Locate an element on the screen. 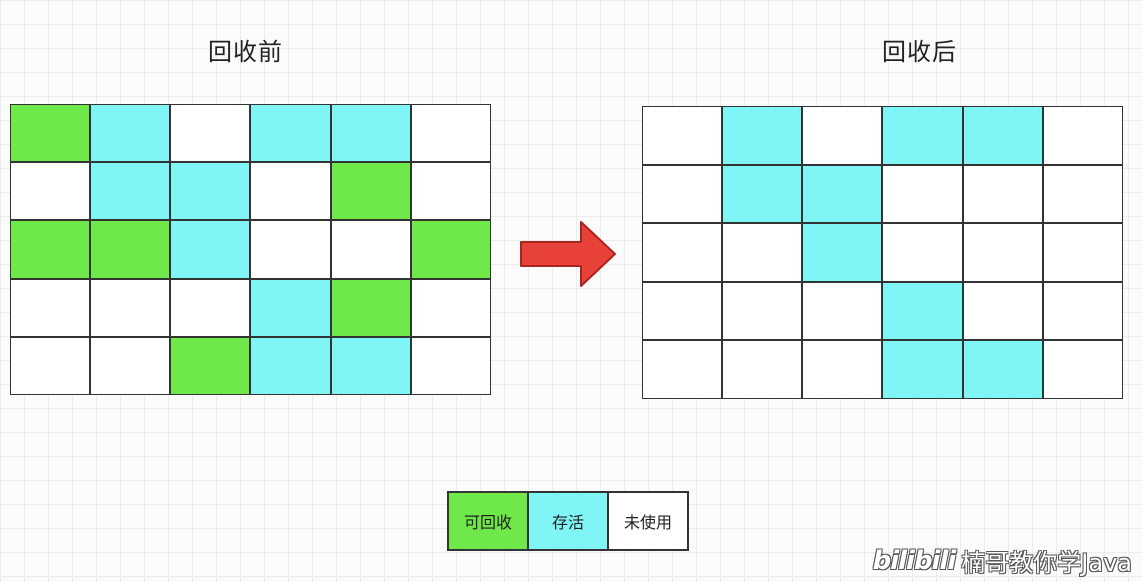  watermark-text: 楠哥教你学Java is located at coordinates (1046, 563).